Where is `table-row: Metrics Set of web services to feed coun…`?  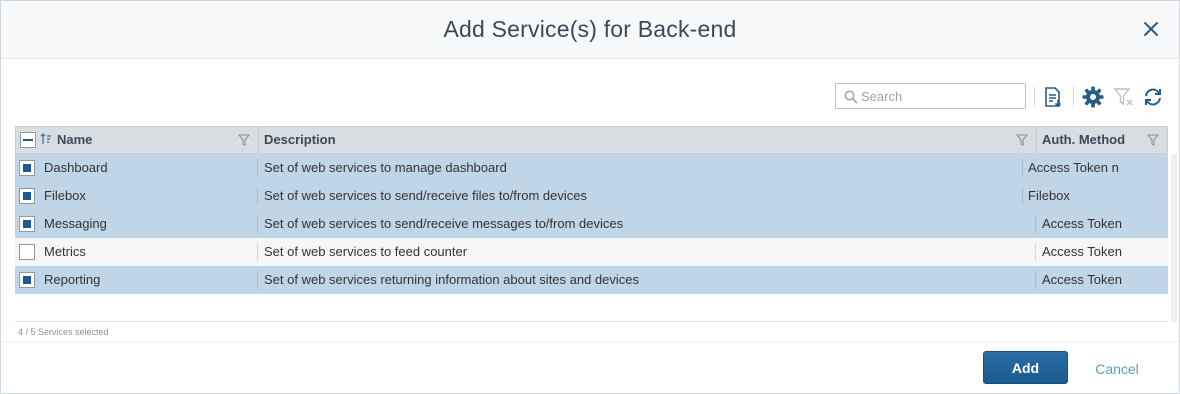
table-row: Metrics Set of web services to feed coun… is located at coordinates (591, 252).